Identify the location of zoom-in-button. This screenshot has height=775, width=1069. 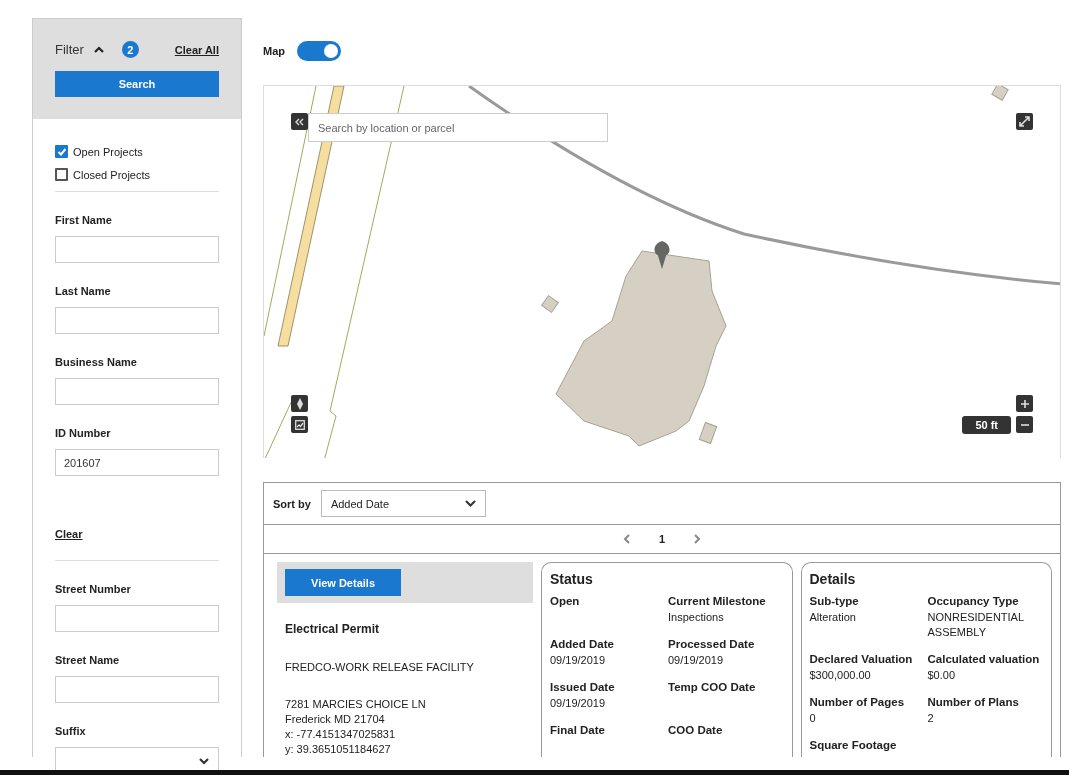
(1024, 403).